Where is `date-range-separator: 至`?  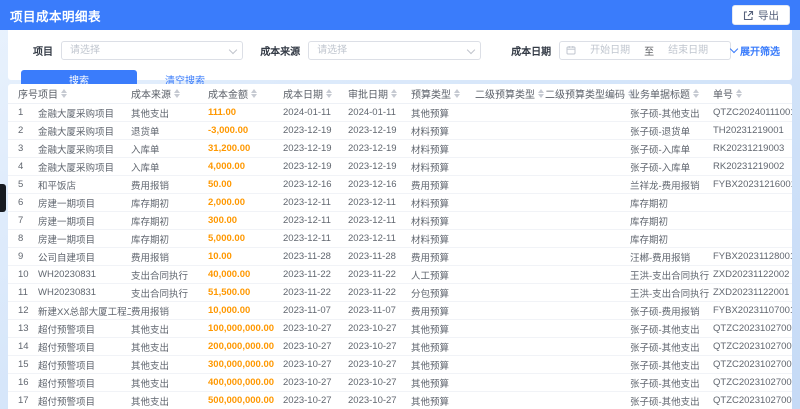
date-range-separator: 至 is located at coordinates (649, 52).